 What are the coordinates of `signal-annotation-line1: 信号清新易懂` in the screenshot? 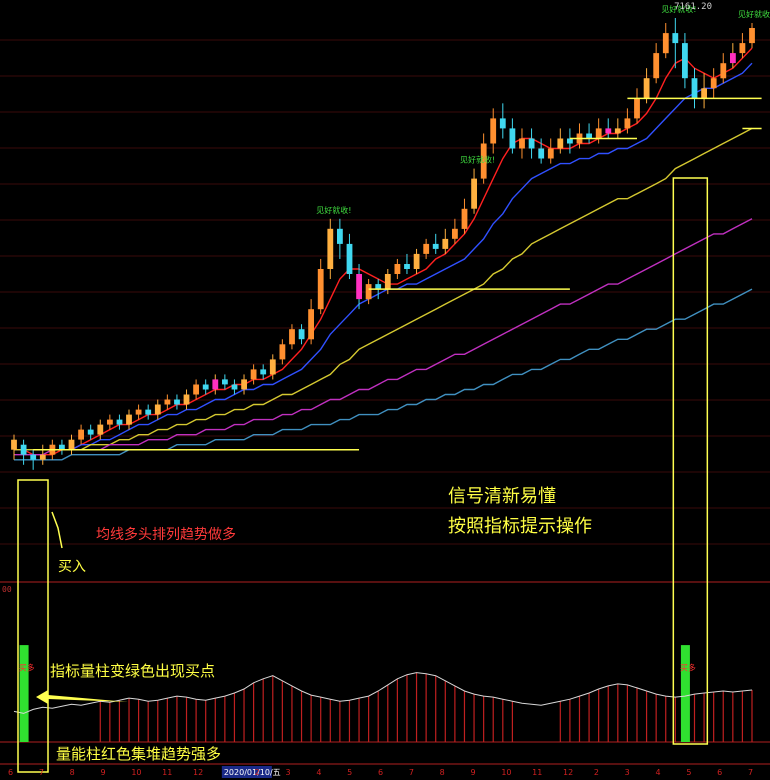 It's located at (502, 496).